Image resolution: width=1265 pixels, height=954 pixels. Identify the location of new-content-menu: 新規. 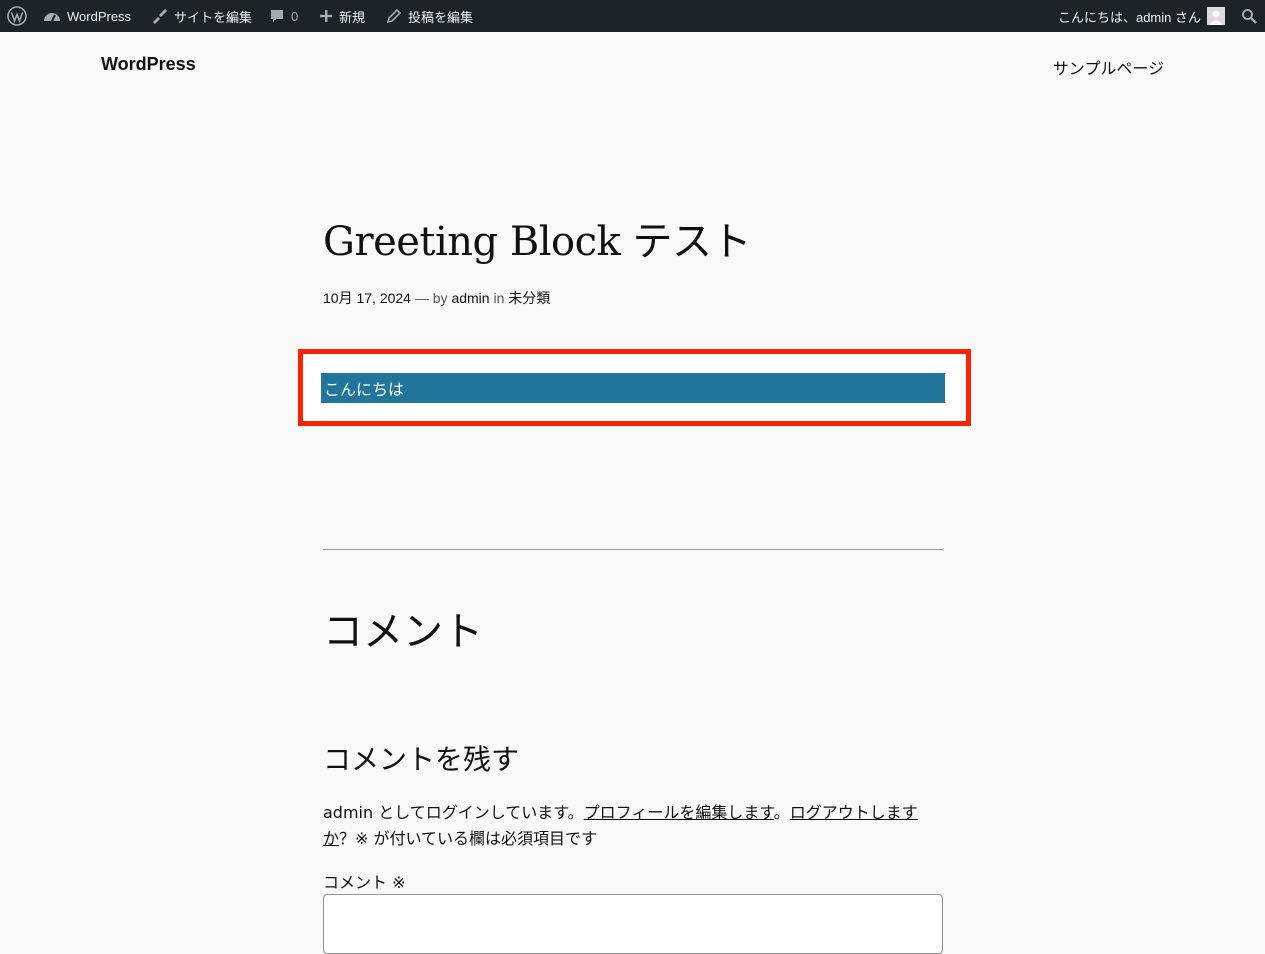
(342, 16).